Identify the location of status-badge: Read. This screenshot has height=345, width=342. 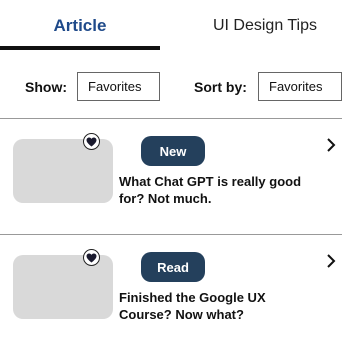
(173, 267).